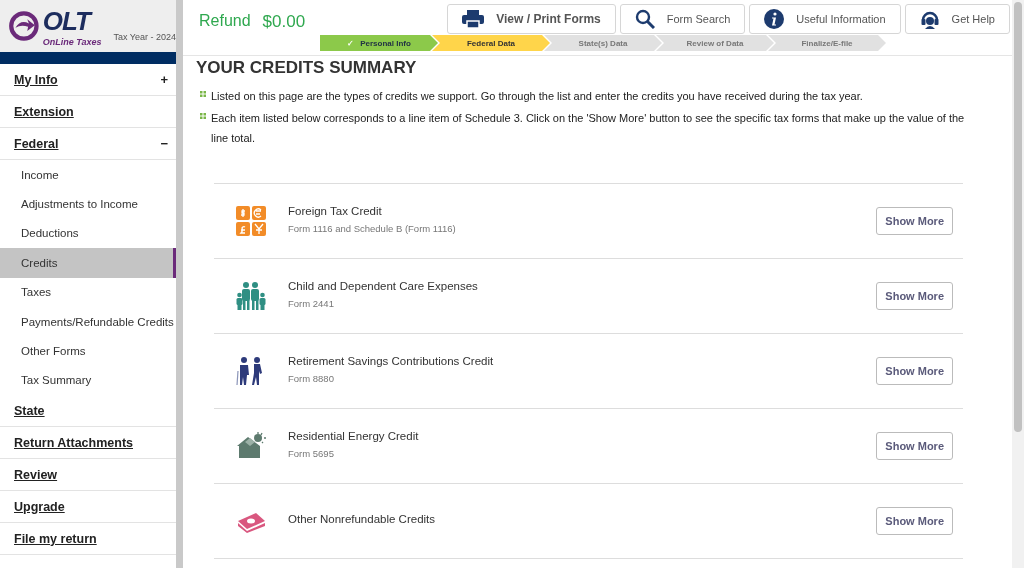 This screenshot has height=568, width=1024. What do you see at coordinates (307, 68) in the screenshot?
I see `page-title: YOUR CREDITS SUMMARY` at bounding box center [307, 68].